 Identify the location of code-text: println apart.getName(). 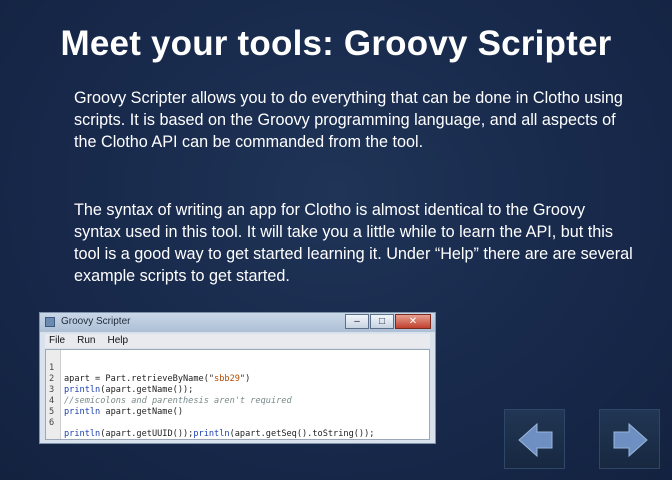
(124, 412).